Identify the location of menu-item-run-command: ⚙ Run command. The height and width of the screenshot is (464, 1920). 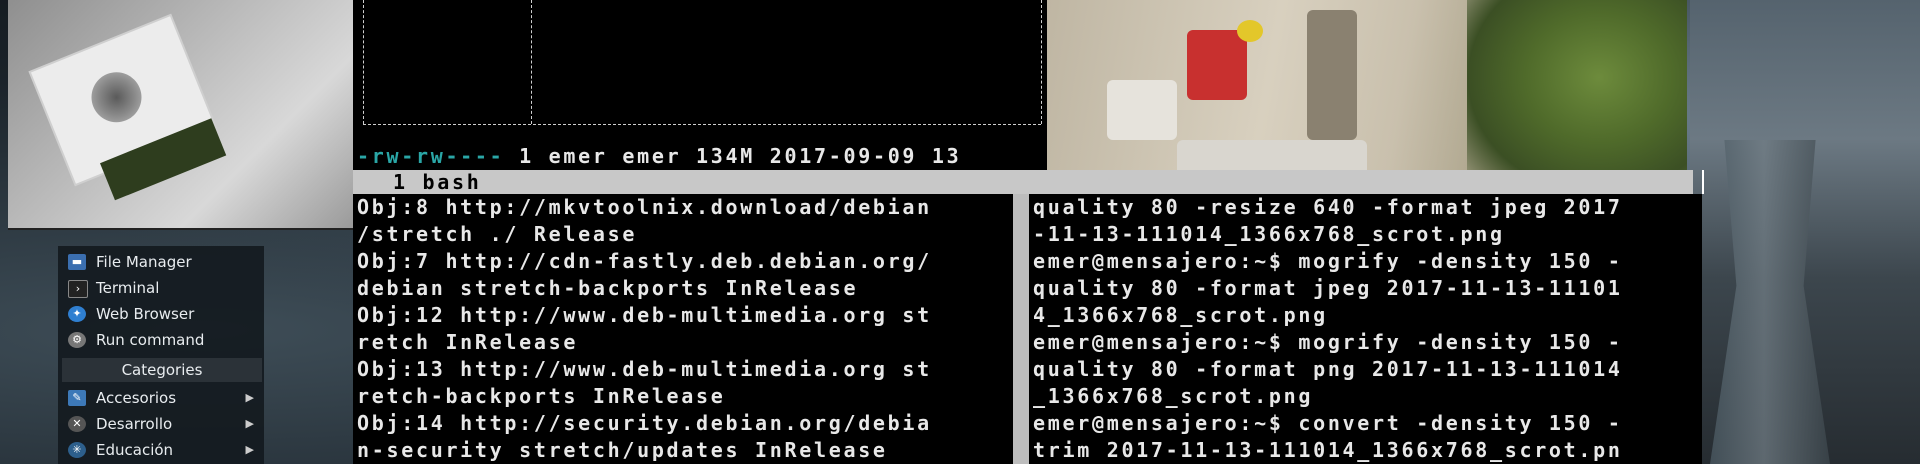
(164, 340).